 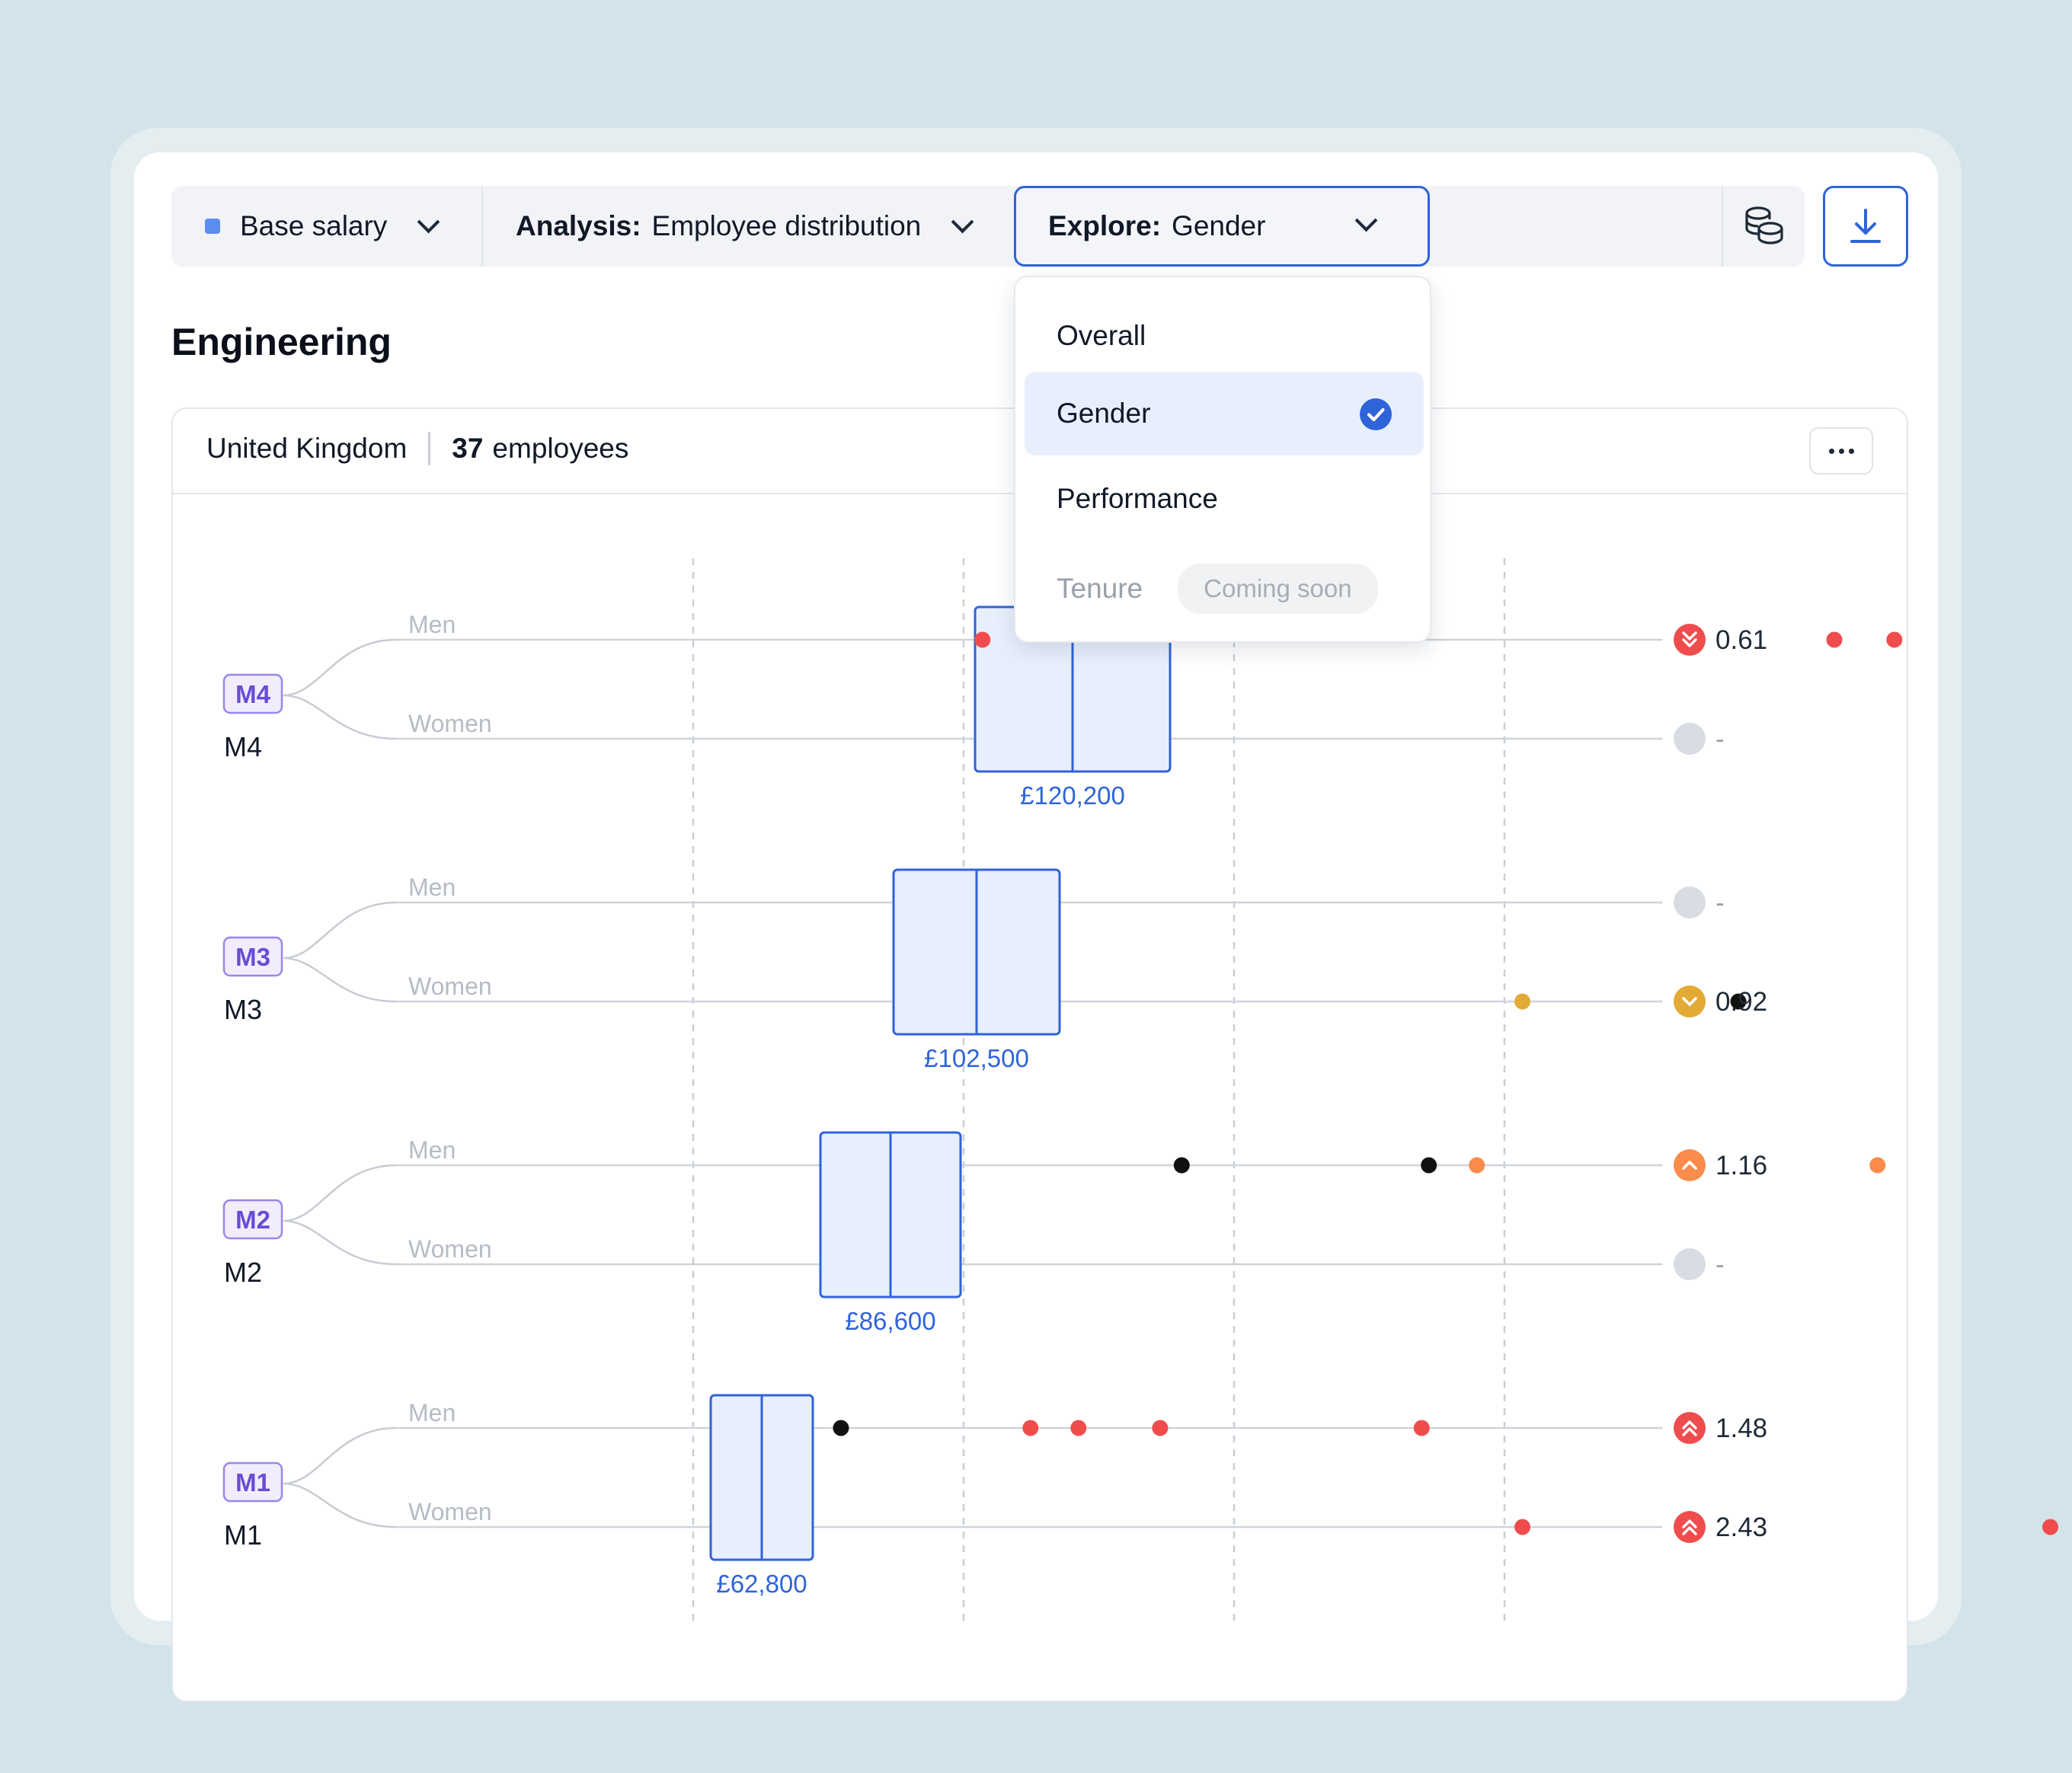 I want to click on menu-item-tenure: Tenure Coming soon, so click(x=1224, y=589).